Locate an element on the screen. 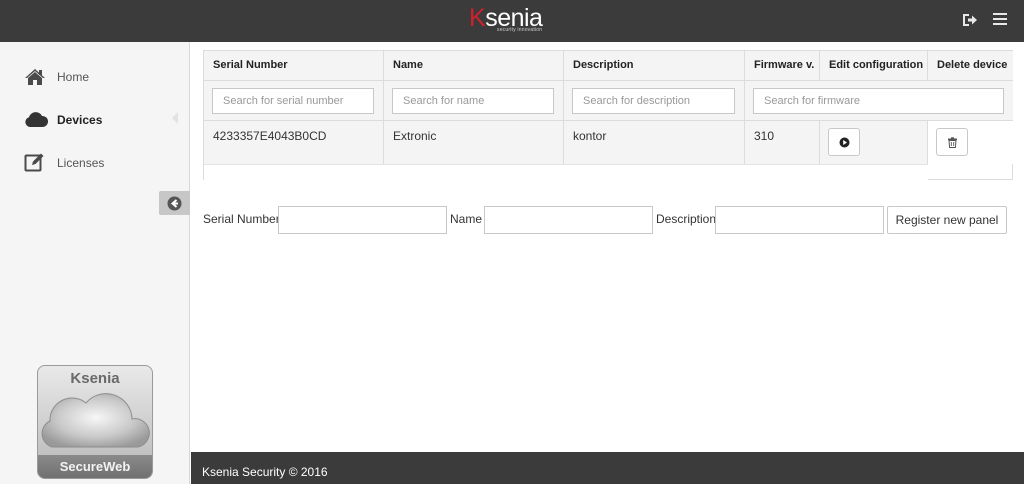 This screenshot has width=1024, height=484. column-header-serial: Serial Number is located at coordinates (294, 66).